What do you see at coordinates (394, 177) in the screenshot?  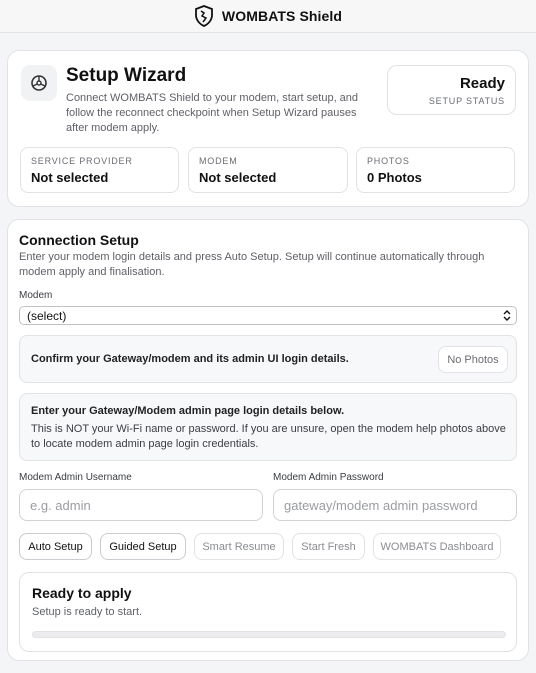 I see `stat-value: 0 Photos` at bounding box center [394, 177].